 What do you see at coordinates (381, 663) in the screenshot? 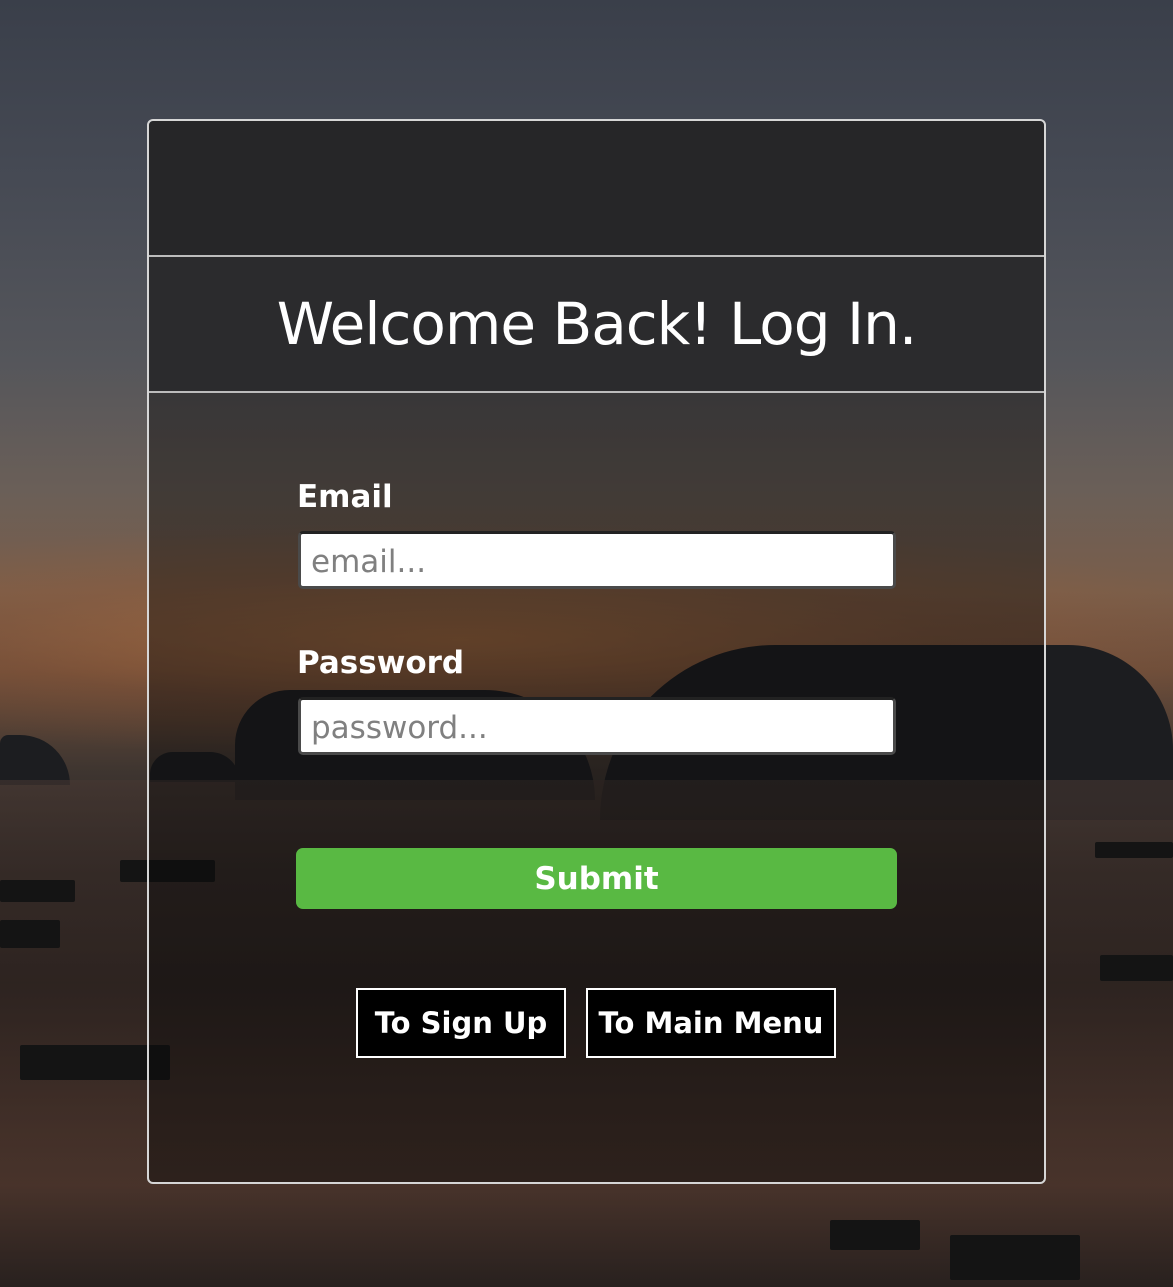
I see `password-label: Password` at bounding box center [381, 663].